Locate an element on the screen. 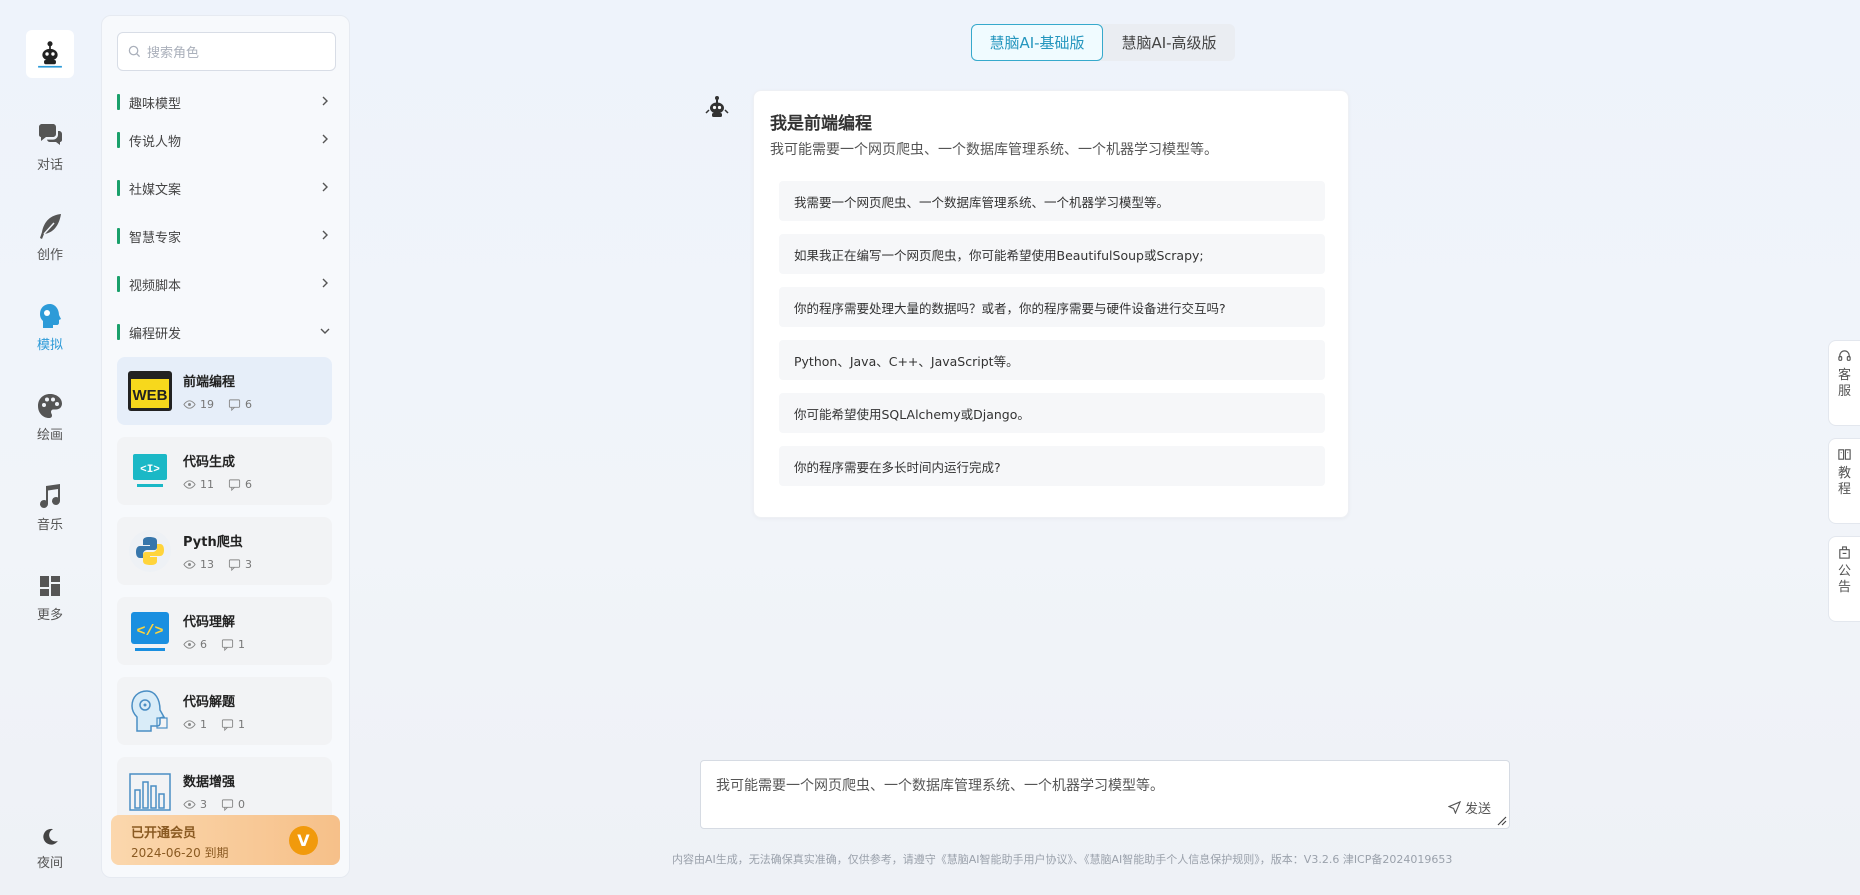 This screenshot has width=1860, height=895. card-title: 前端编程 is located at coordinates (209, 382).